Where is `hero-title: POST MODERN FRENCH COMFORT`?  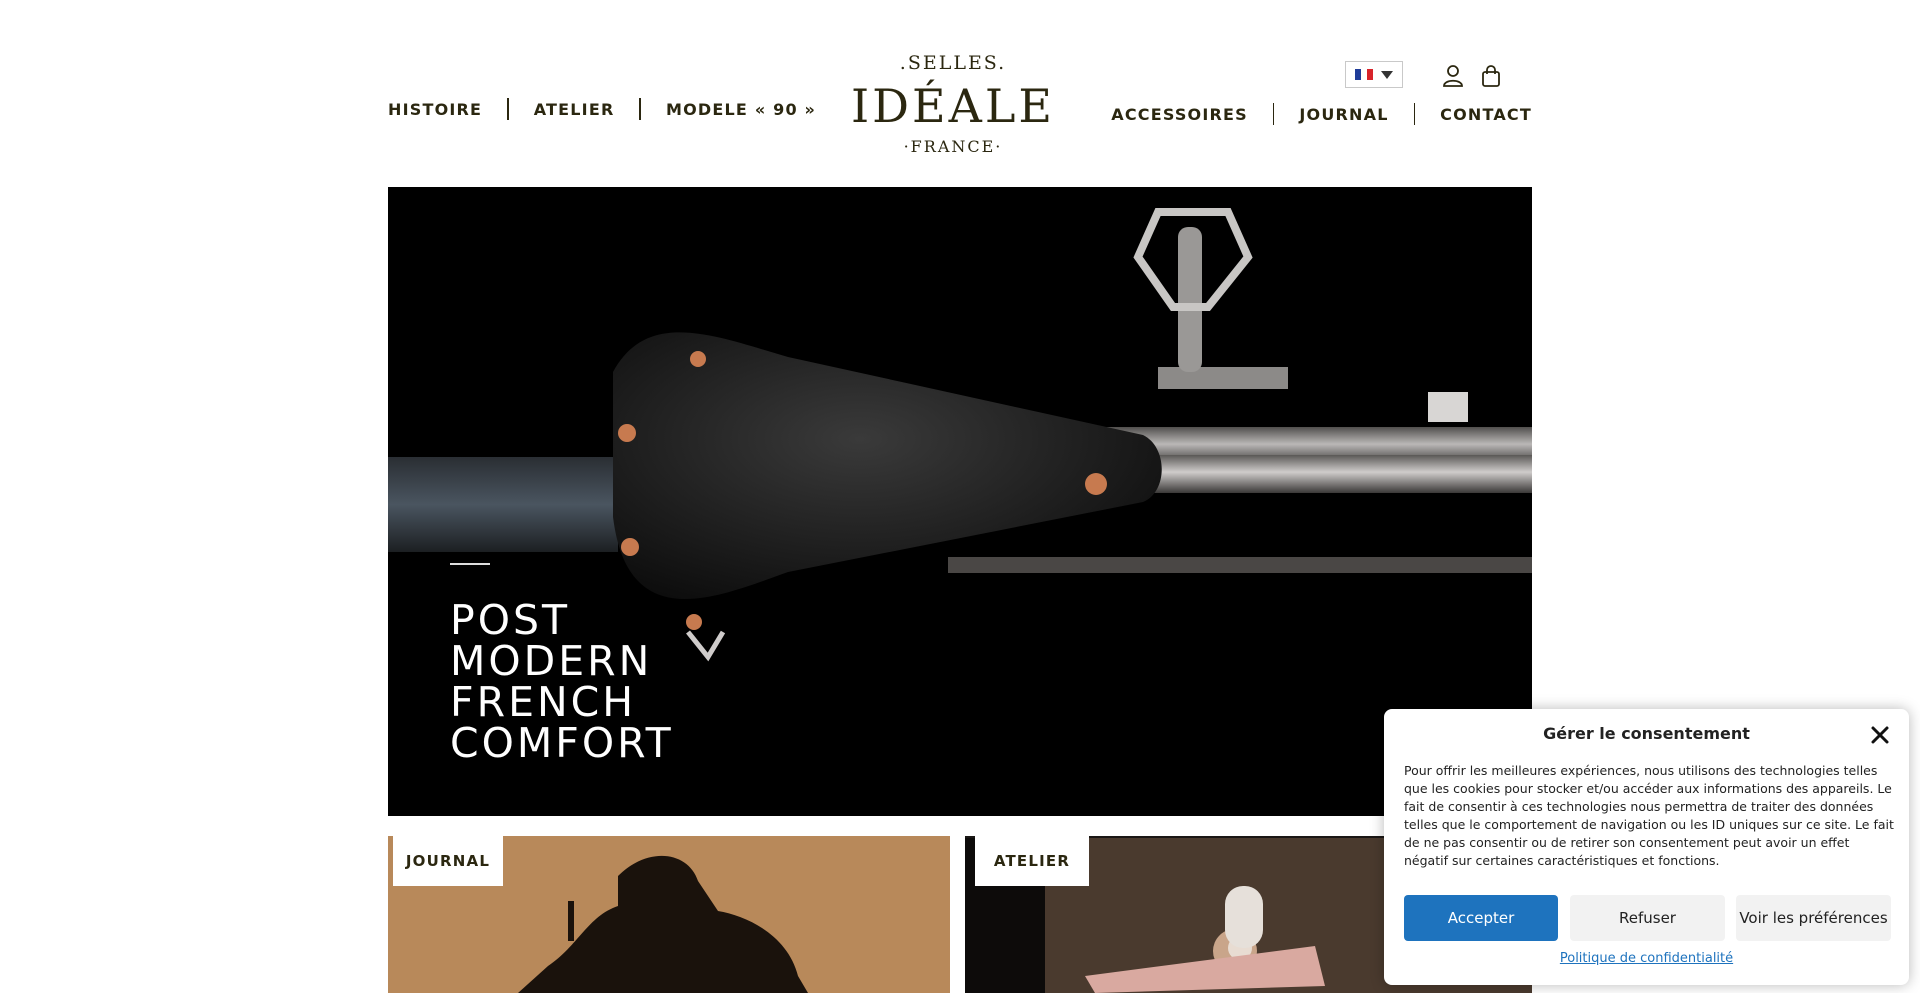
hero-title: POST MODERN FRENCH COMFORT is located at coordinates (562, 682).